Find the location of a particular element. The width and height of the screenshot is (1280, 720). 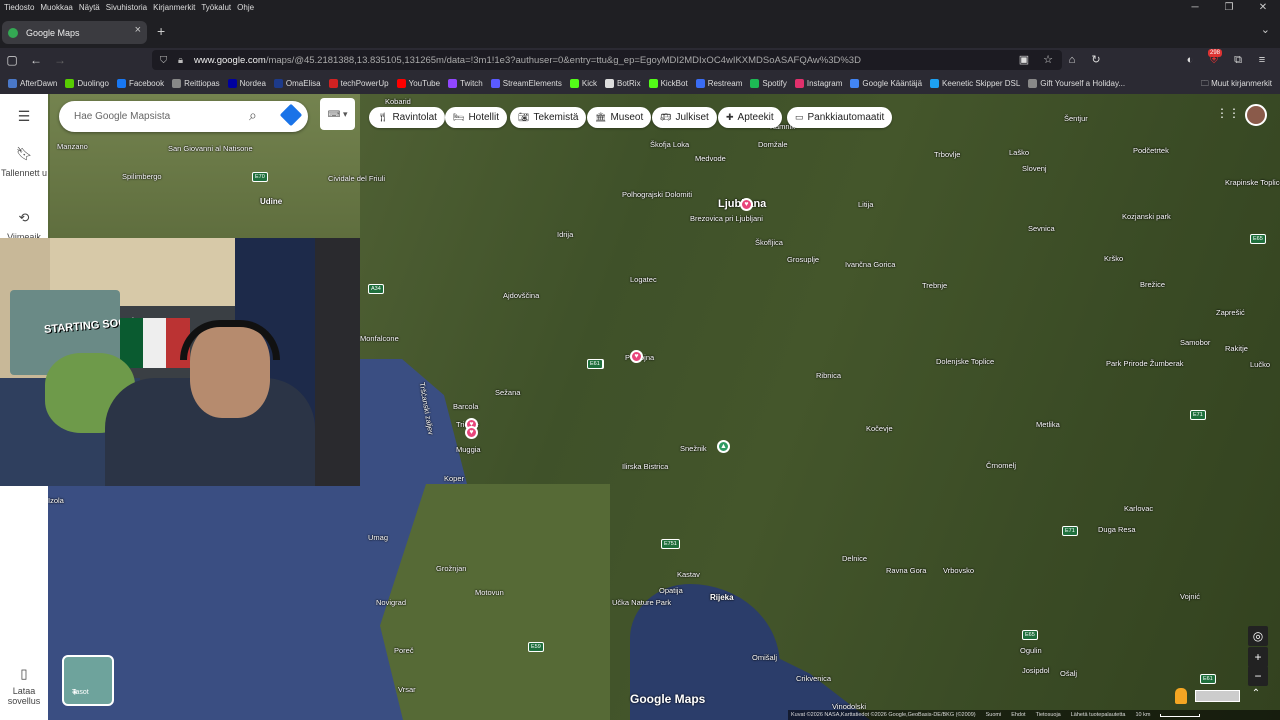

menu-file: Tiedosto is located at coordinates (19, 7).